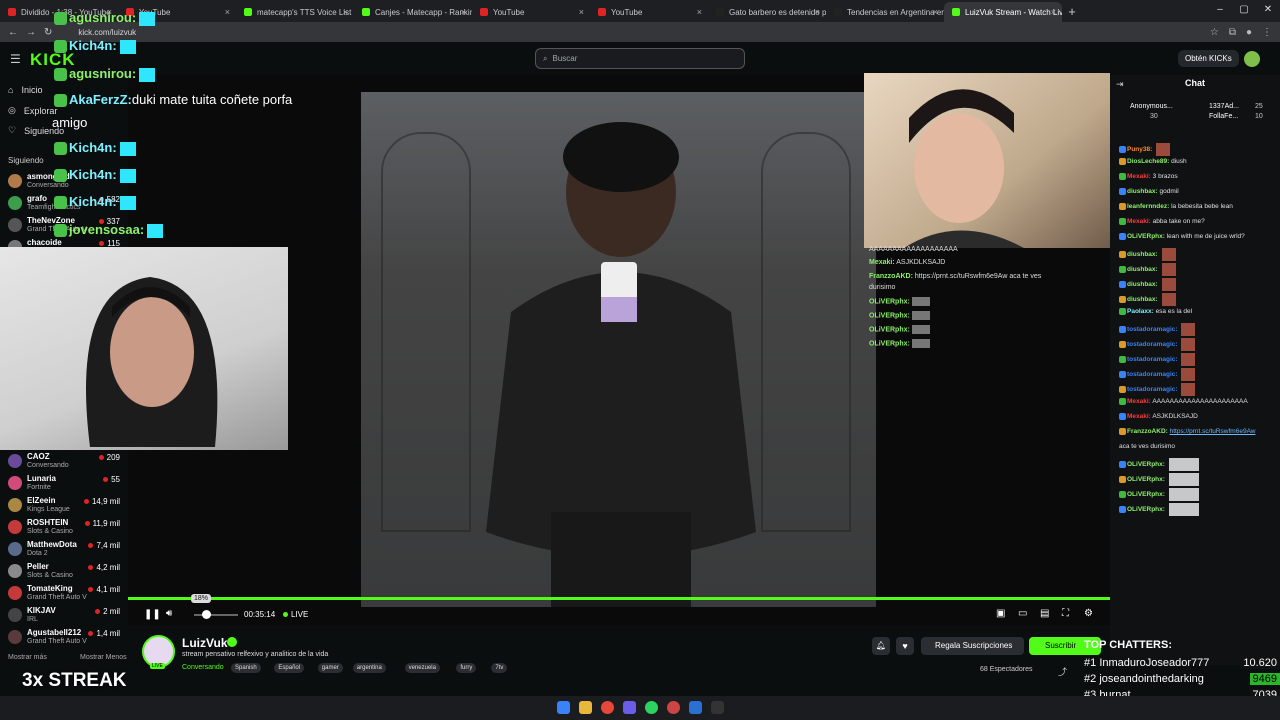  What do you see at coordinates (64, 551) in the screenshot?
I see `sidebar-channel: MatthewDota Dota 2 7,4 mil` at bounding box center [64, 551].